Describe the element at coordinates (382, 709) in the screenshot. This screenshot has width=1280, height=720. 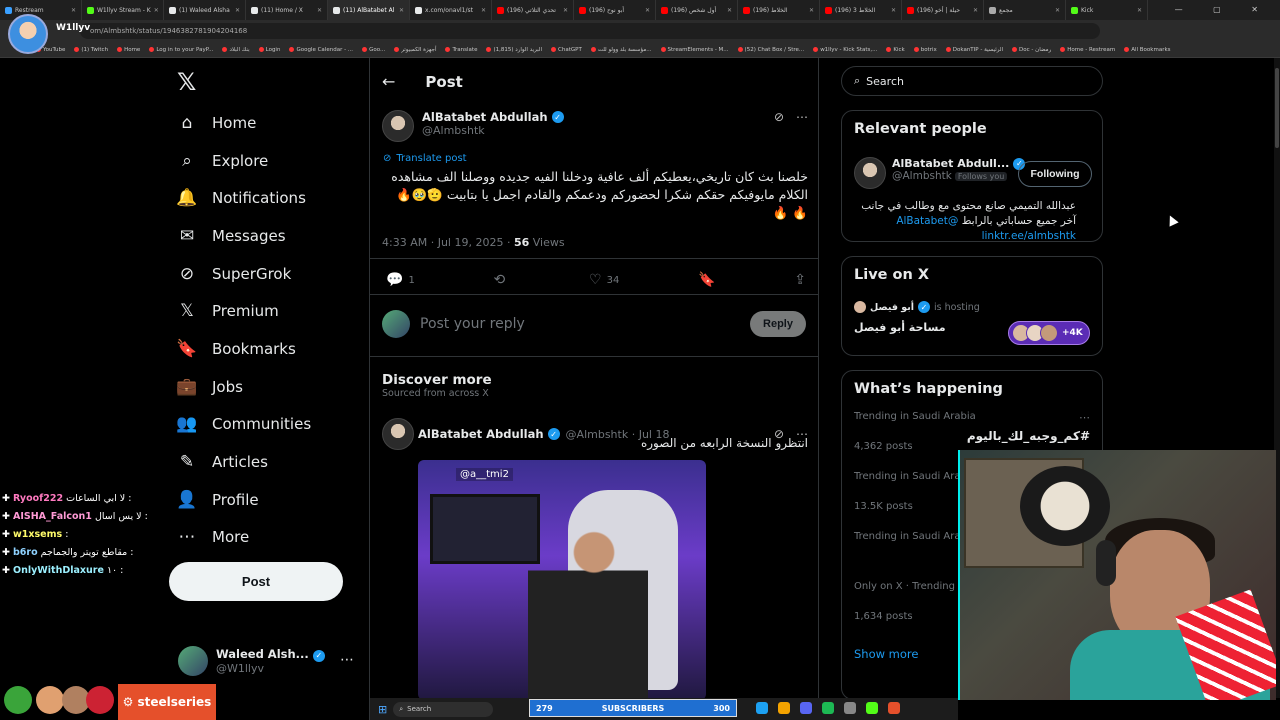
I see `windows-start-icon: ⊞` at that location.